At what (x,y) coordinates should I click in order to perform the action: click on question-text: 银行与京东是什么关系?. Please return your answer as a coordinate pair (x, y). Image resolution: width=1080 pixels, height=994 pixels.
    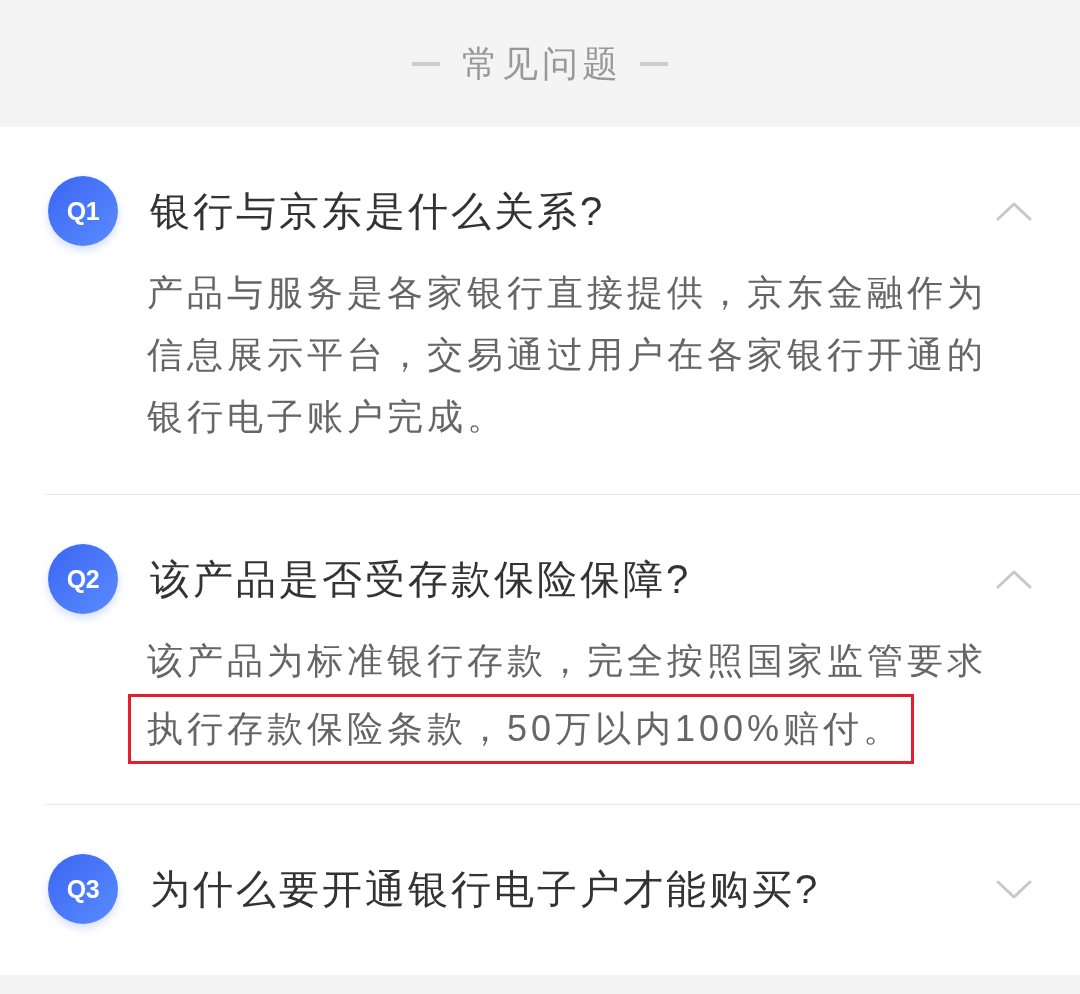
    Looking at the image, I should click on (378, 211).